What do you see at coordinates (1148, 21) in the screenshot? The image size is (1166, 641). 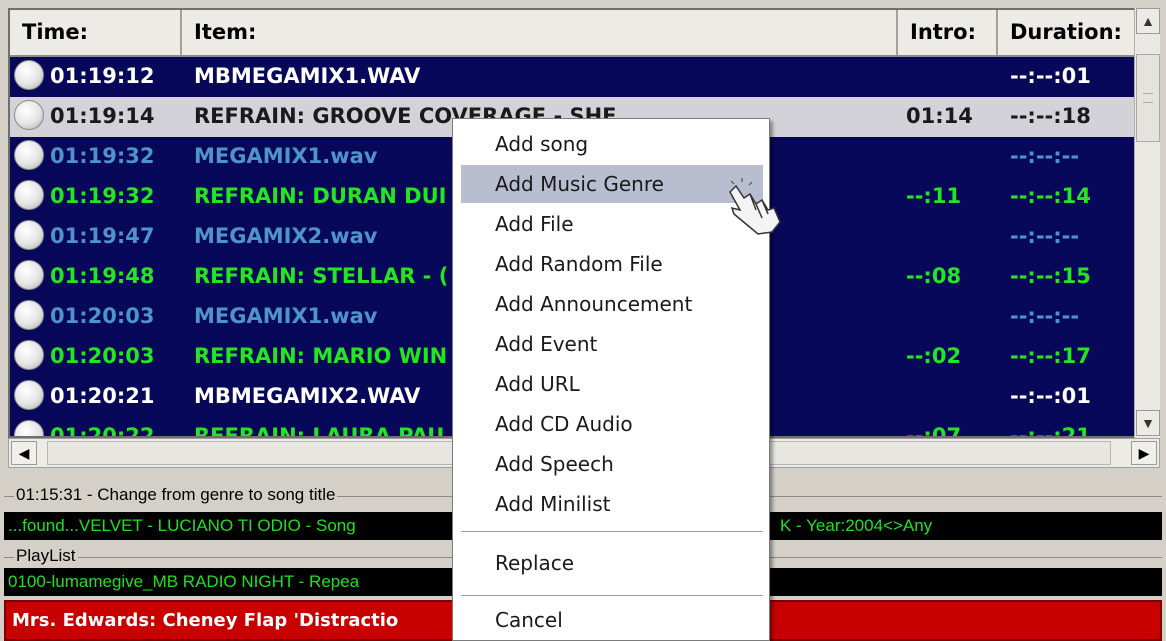 I see `arrow-up-icon: ▲` at bounding box center [1148, 21].